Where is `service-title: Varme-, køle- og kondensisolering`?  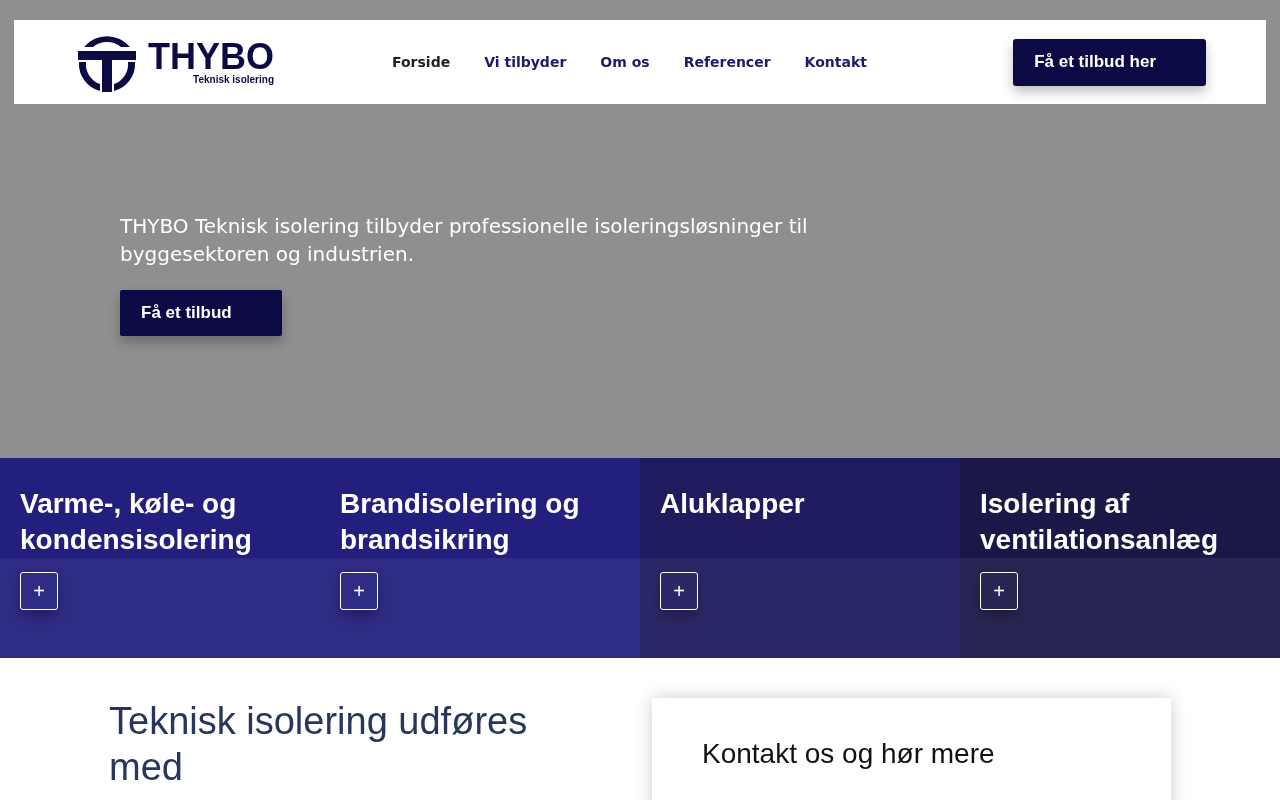 service-title: Varme-, køle- og kondensisolering is located at coordinates (136, 522).